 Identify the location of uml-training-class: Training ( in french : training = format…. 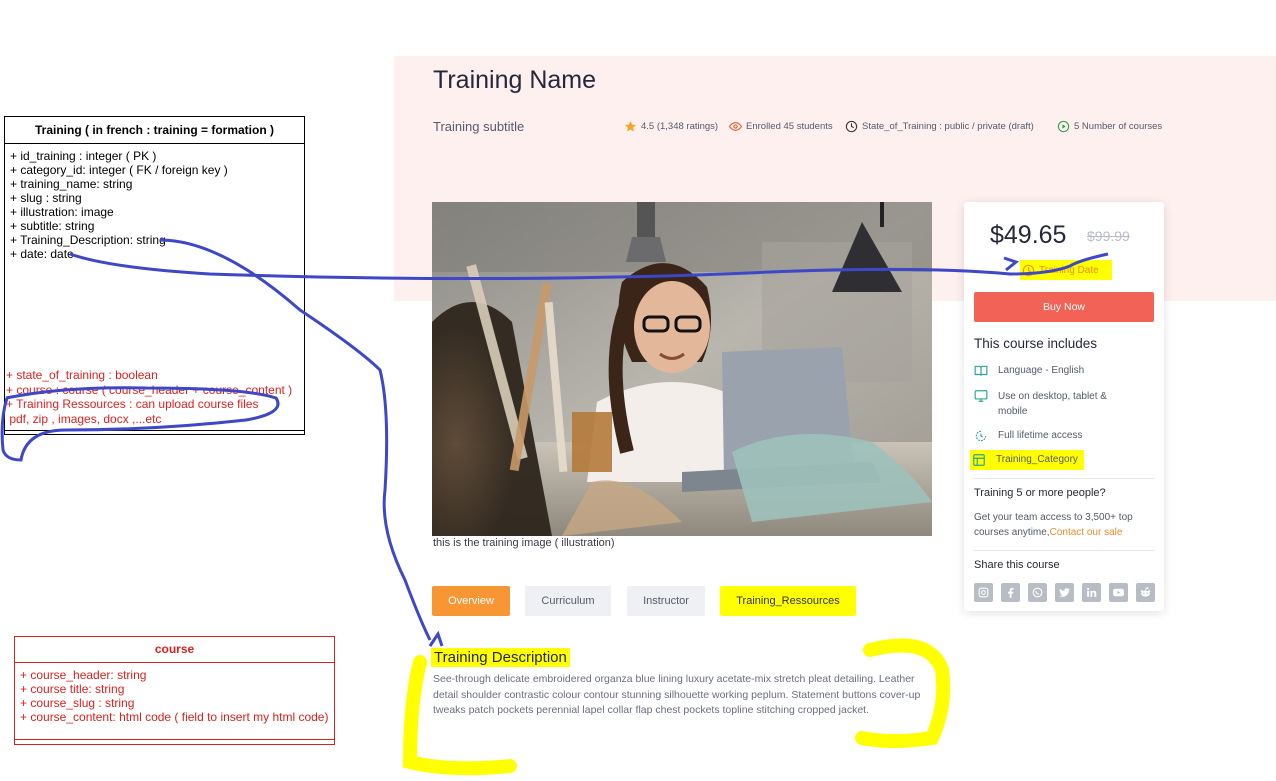
(154, 275).